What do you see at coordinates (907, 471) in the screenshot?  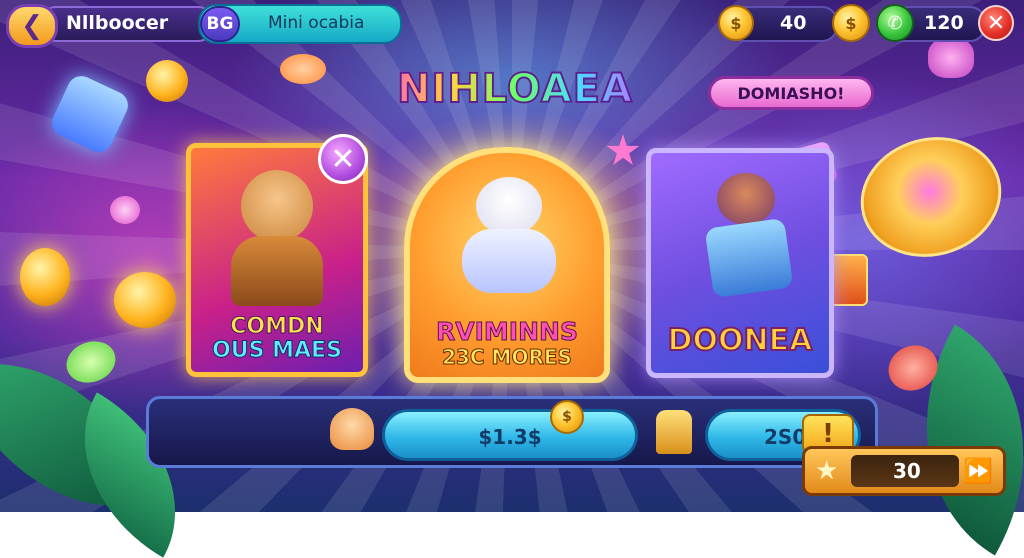 I see `star-value: 30` at bounding box center [907, 471].